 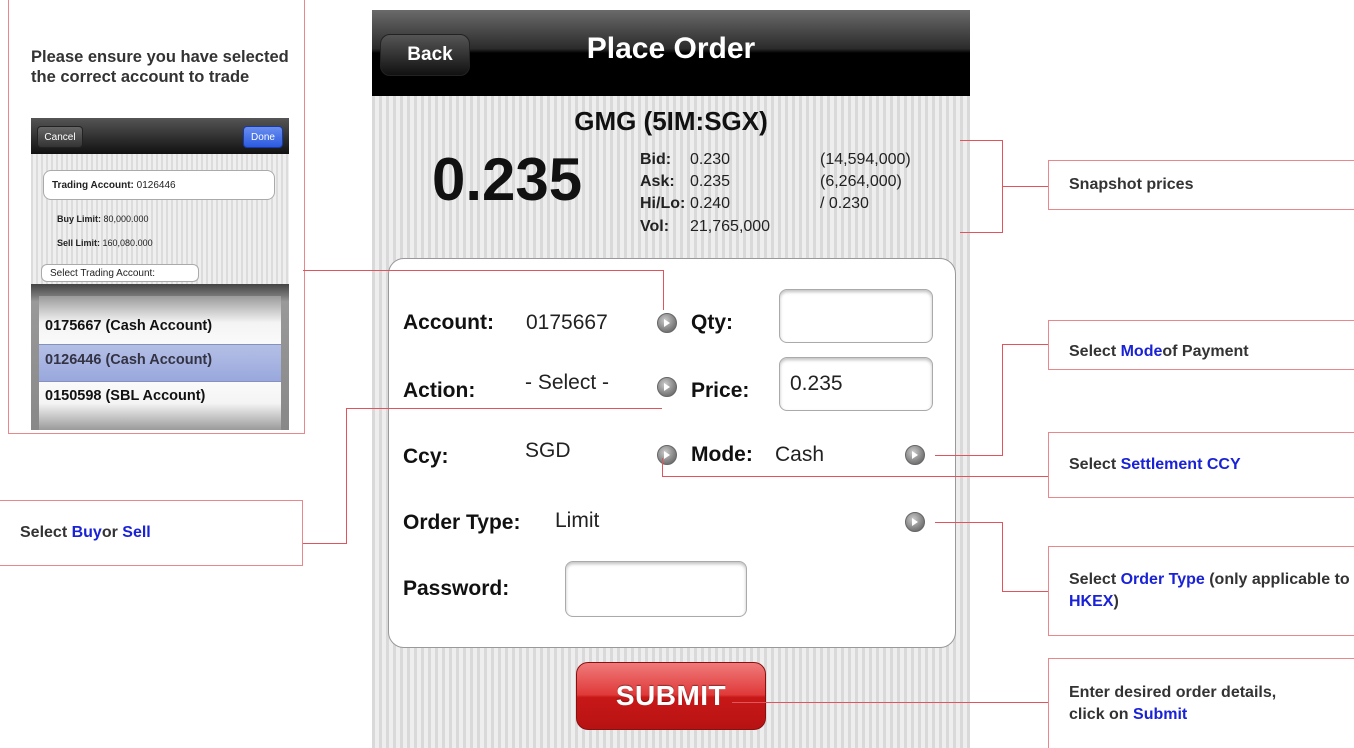 I want to click on callout-text: or, so click(x=109, y=532).